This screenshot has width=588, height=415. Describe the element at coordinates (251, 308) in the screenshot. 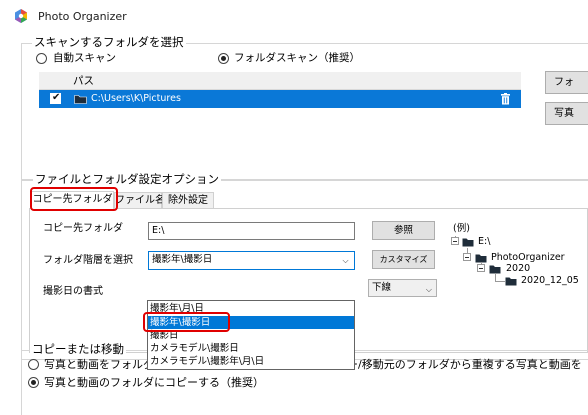

I see `dropdown-option: 撮影年\月\日` at that location.